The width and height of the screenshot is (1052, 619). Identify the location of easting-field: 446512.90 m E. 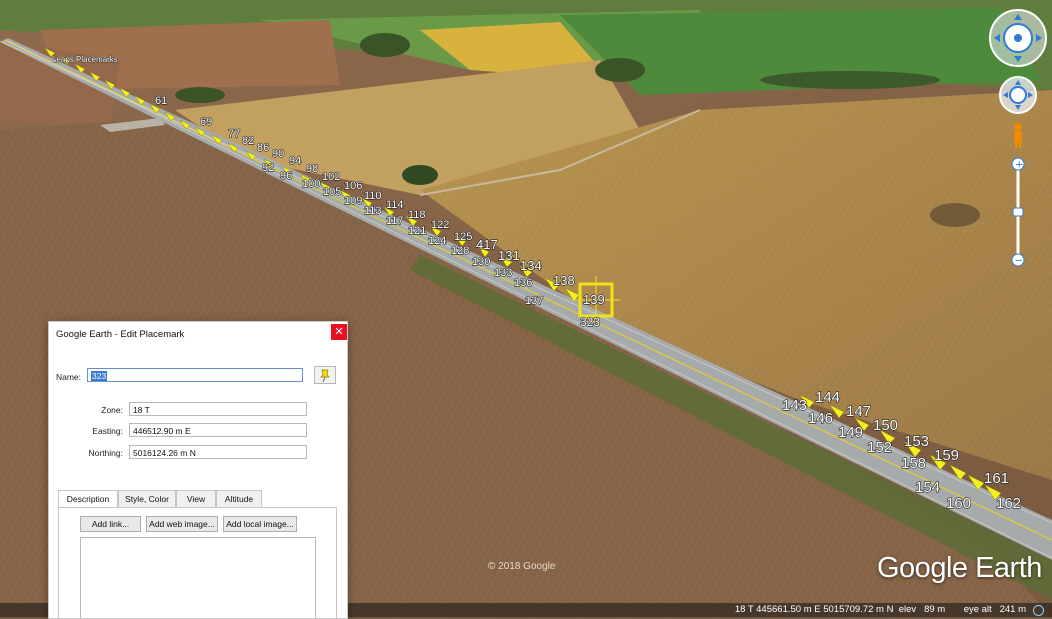
(218, 430).